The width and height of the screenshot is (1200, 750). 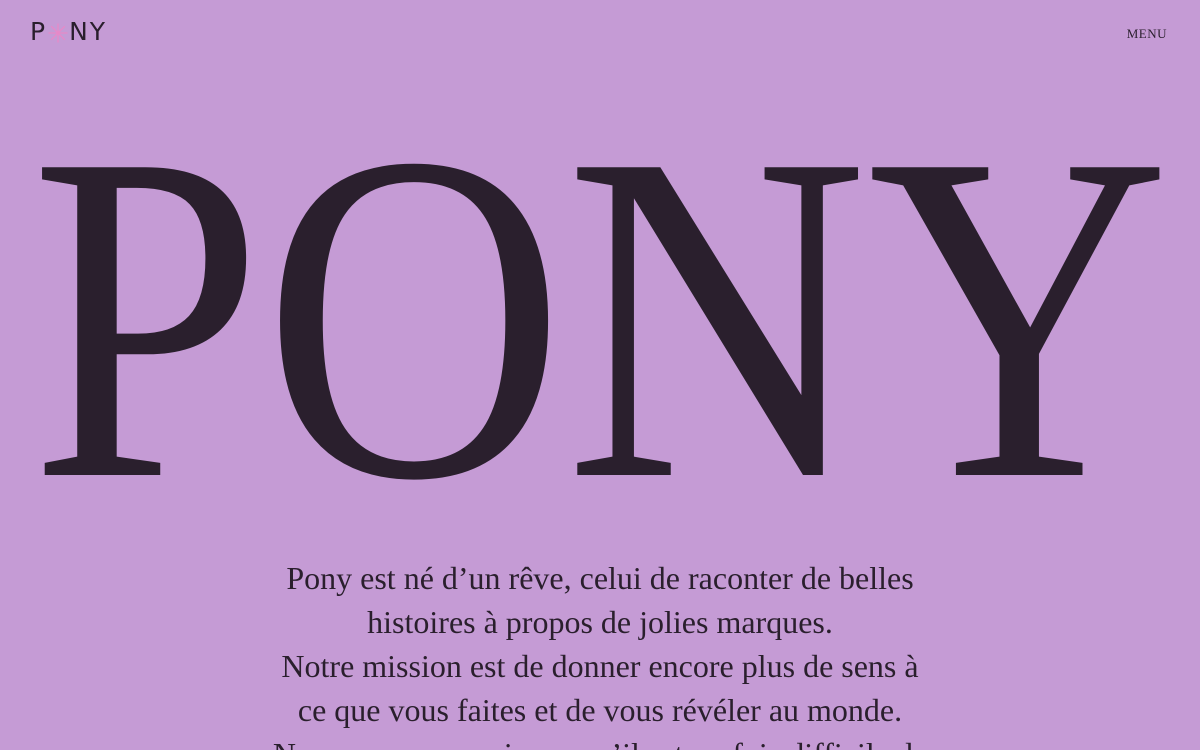 I want to click on intro-line: histoires à propos de jolies marques., so click(x=600, y=622).